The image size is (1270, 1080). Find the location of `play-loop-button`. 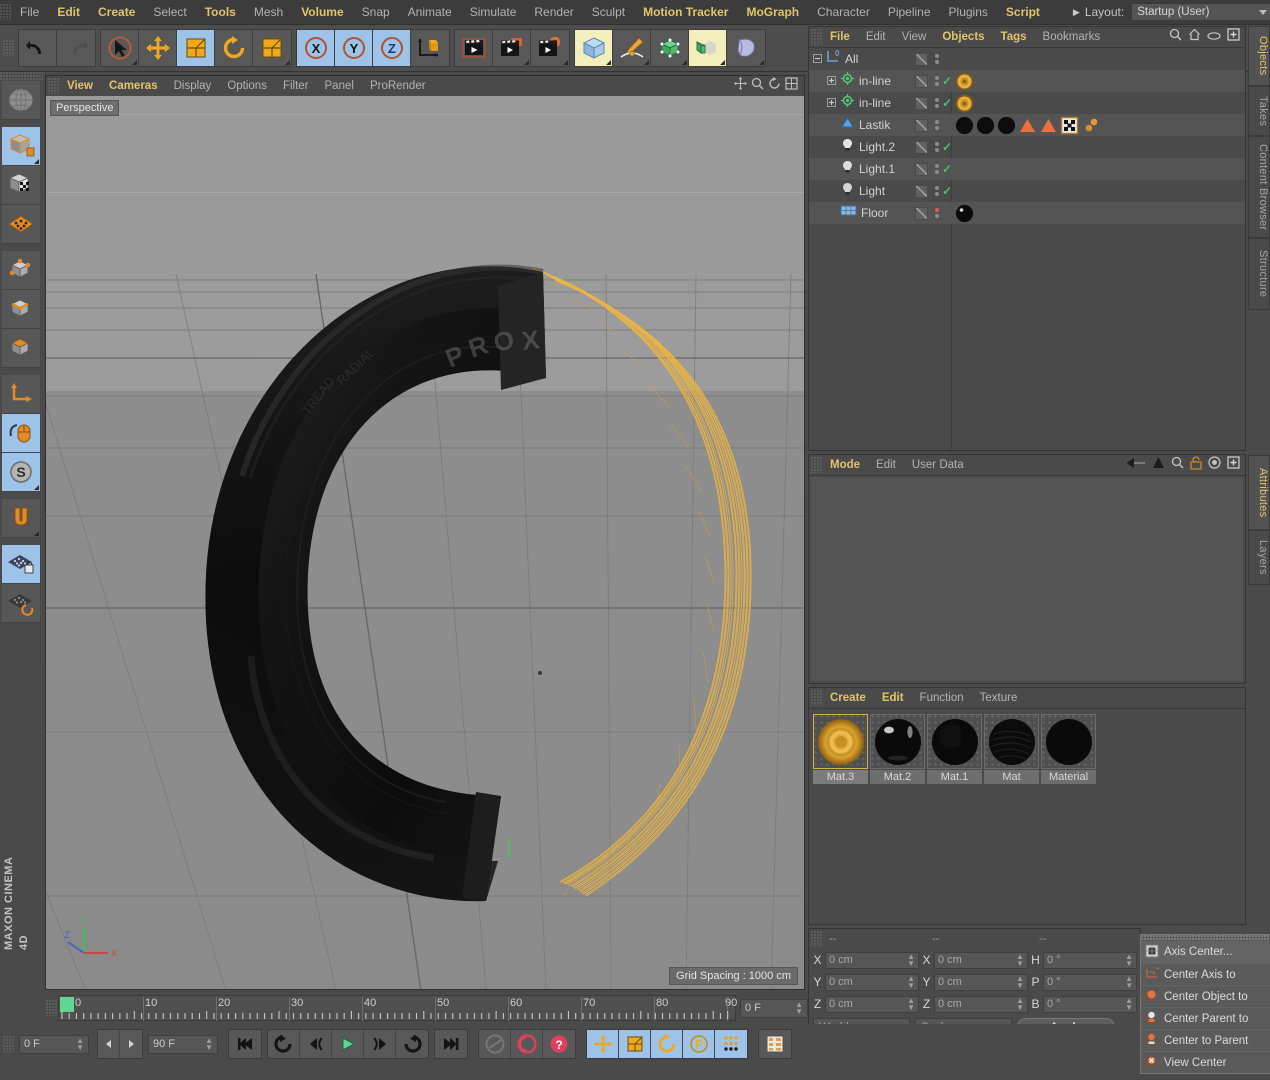

play-loop-button is located at coordinates (412, 1044).